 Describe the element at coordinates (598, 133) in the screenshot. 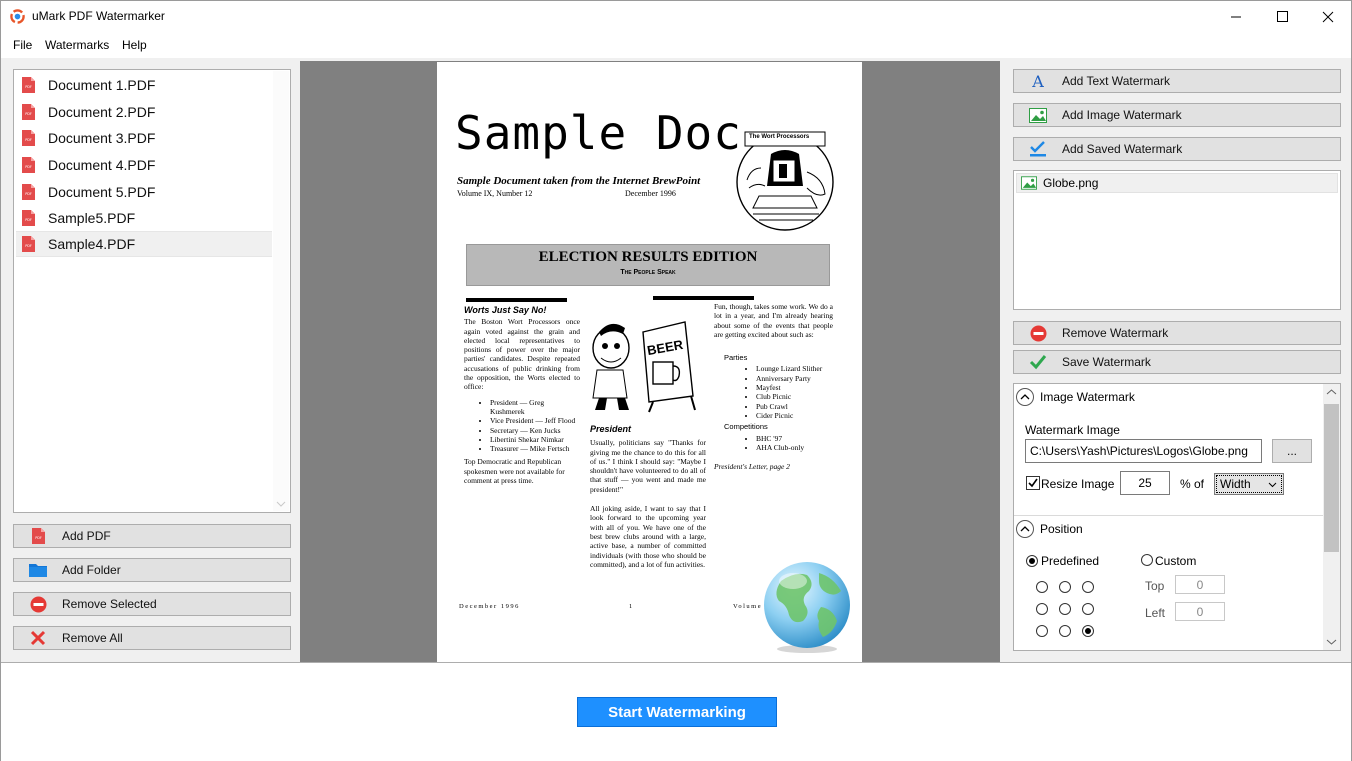

I see `doc-title: Sample Doc` at that location.